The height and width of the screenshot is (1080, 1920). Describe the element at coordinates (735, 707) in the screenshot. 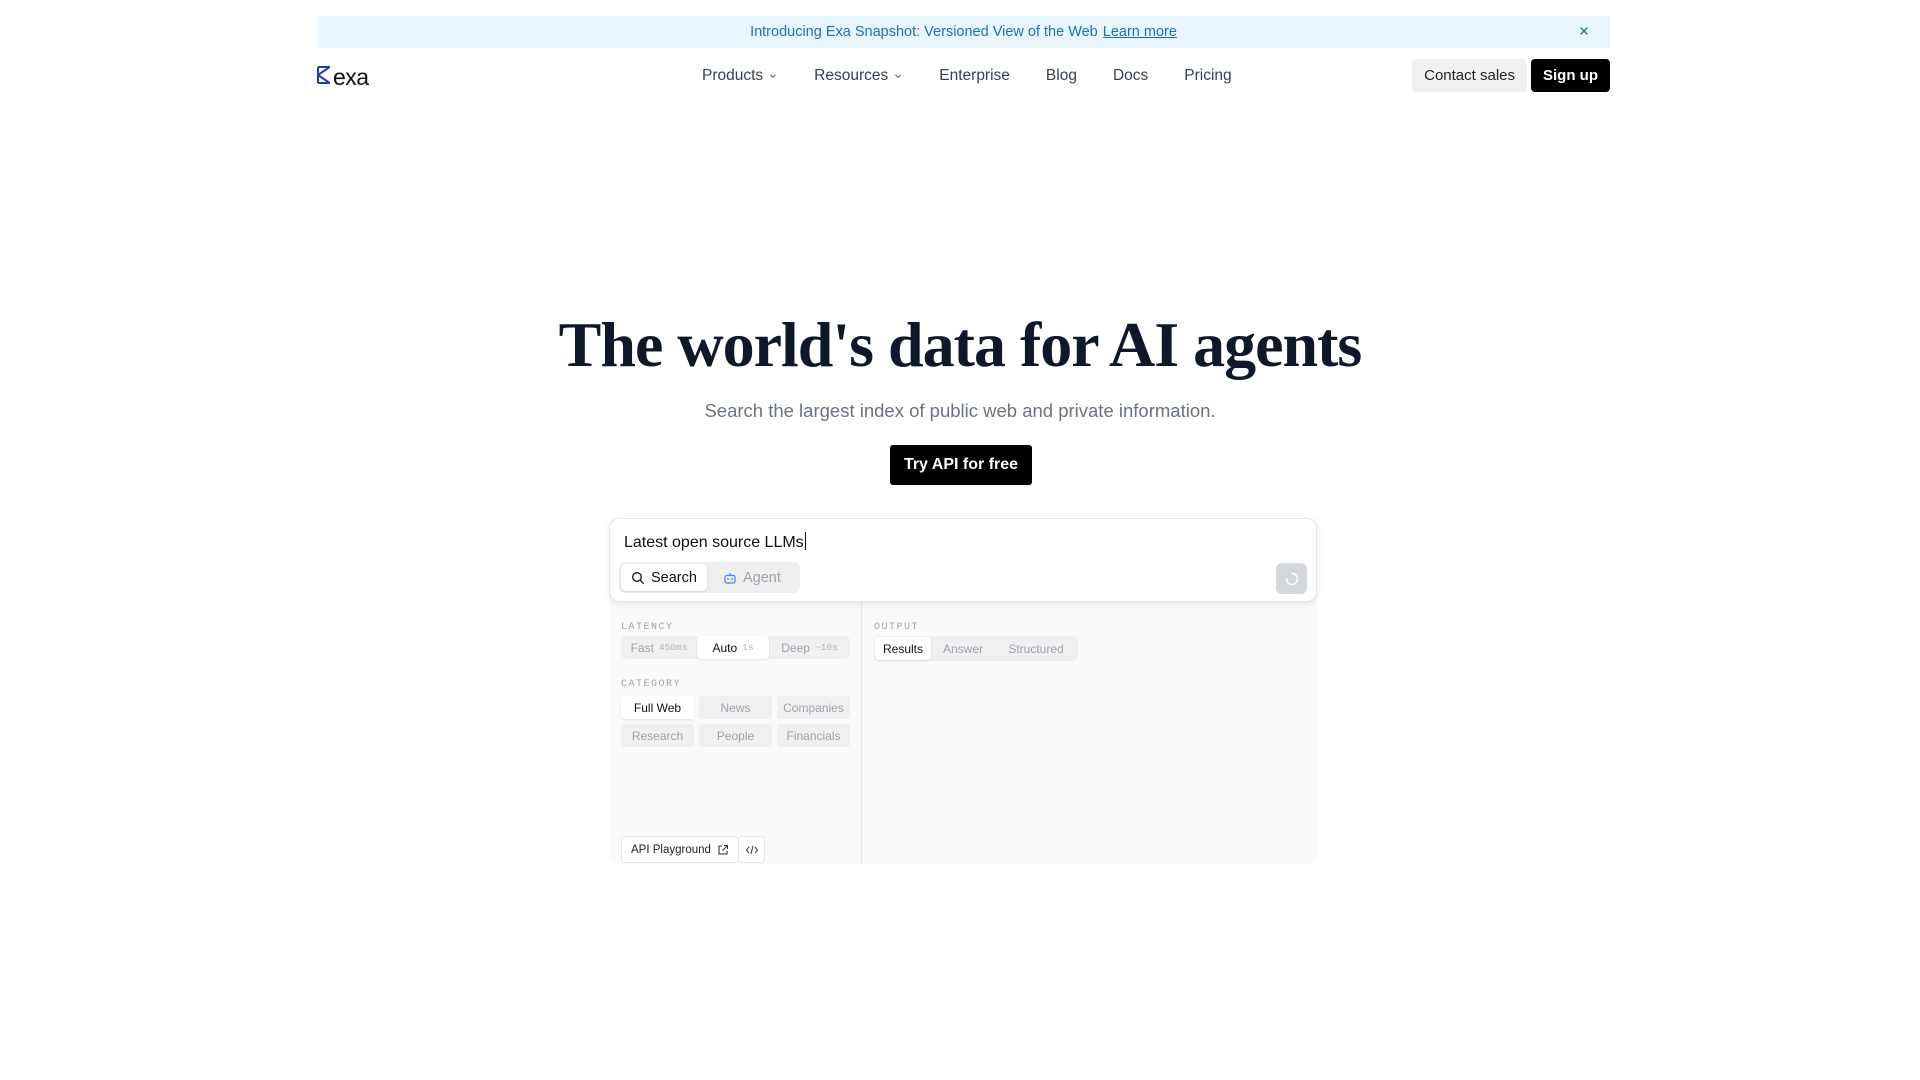

I see `category-news: News` at that location.